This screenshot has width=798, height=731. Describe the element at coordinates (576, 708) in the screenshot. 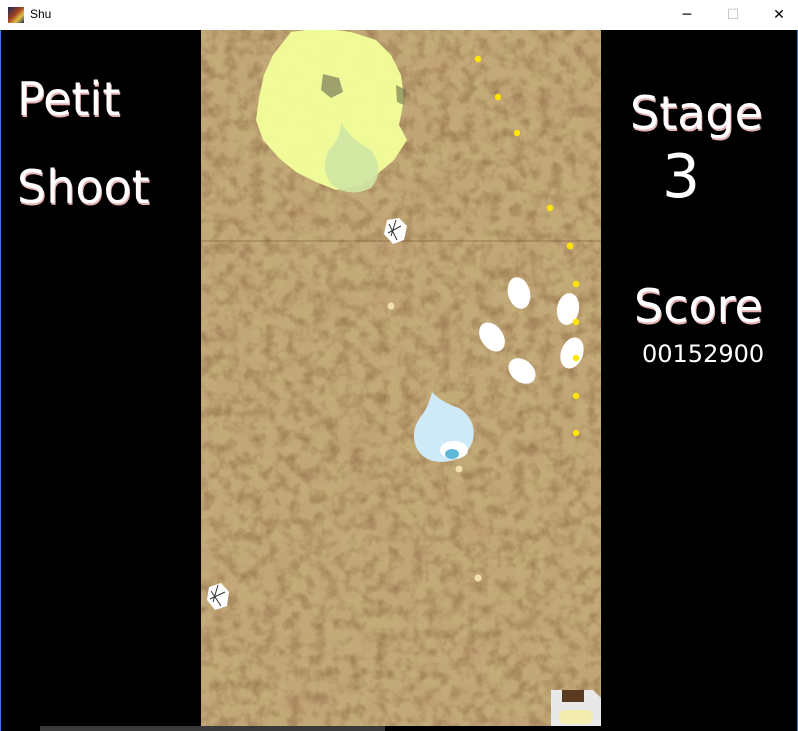

I see `save-icon` at that location.